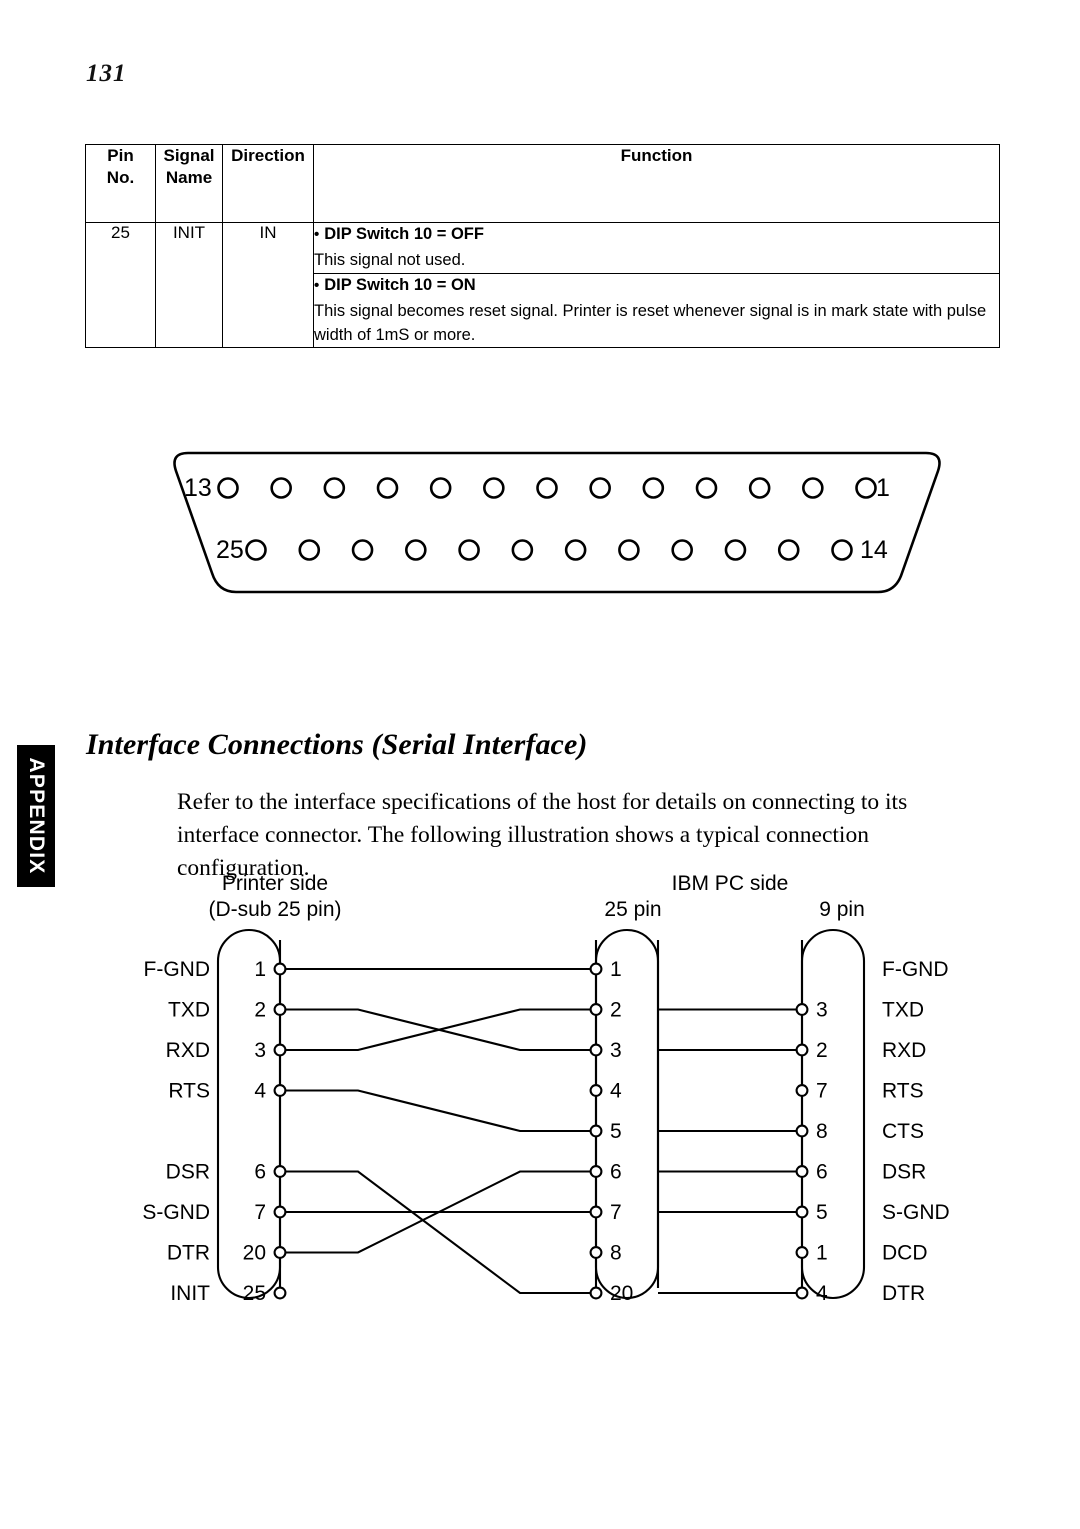 Image resolution: width=1080 pixels, height=1529 pixels. What do you see at coordinates (176, 1212) in the screenshot?
I see `printer-signal-label: S-GND` at bounding box center [176, 1212].